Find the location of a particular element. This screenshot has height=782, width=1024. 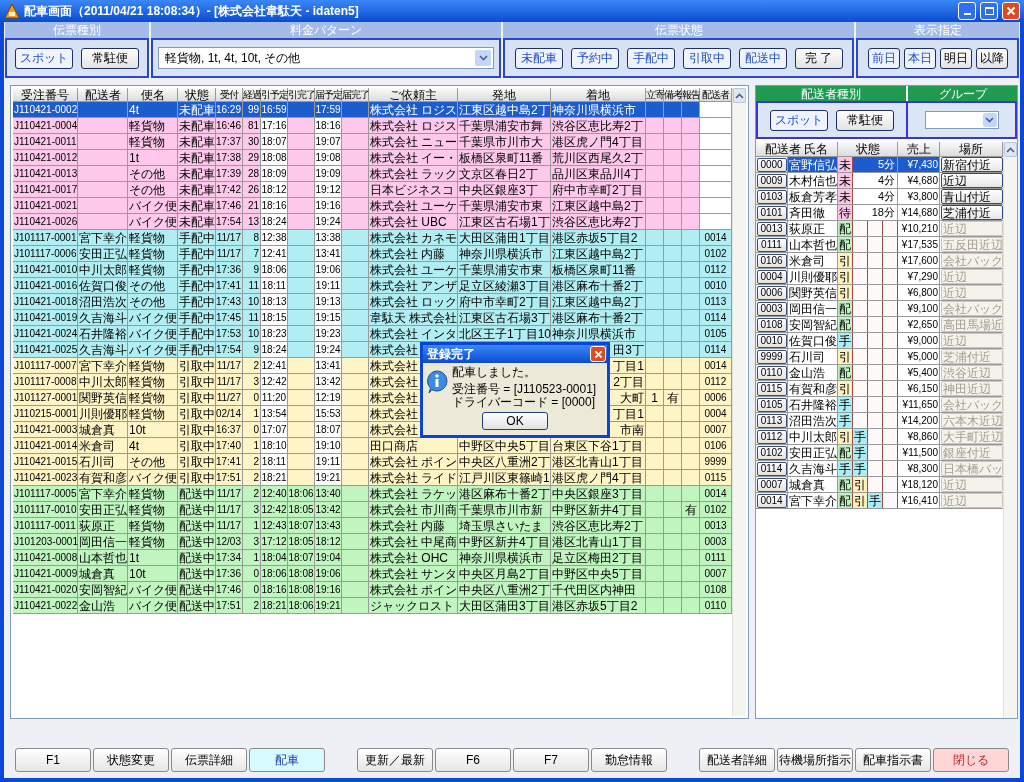

table-row: J110421-0019久吉海斗 バイク便 手配中17:45 11 18:15 19:15 韋駄天 株式会社江東区古石場3丁 港区麻布十番2丁 0114 is located at coordinates (372, 318).